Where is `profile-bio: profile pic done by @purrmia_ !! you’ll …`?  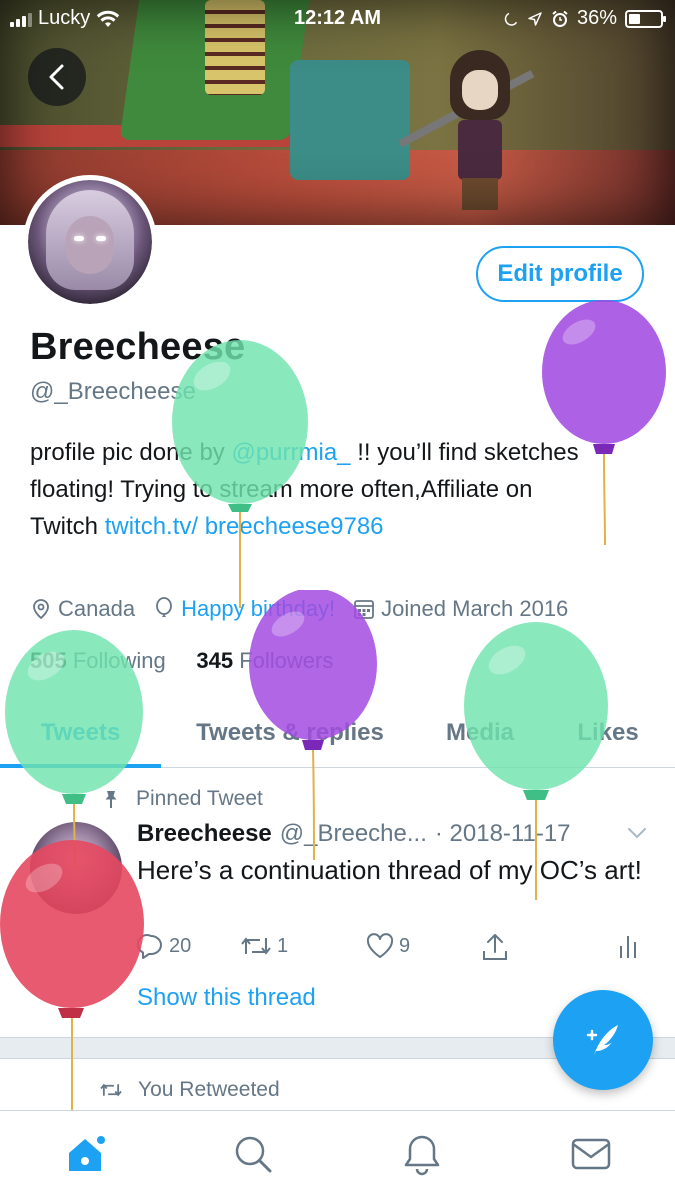
profile-bio: profile pic done by @purrmia_ !! you’ll … is located at coordinates (310, 489).